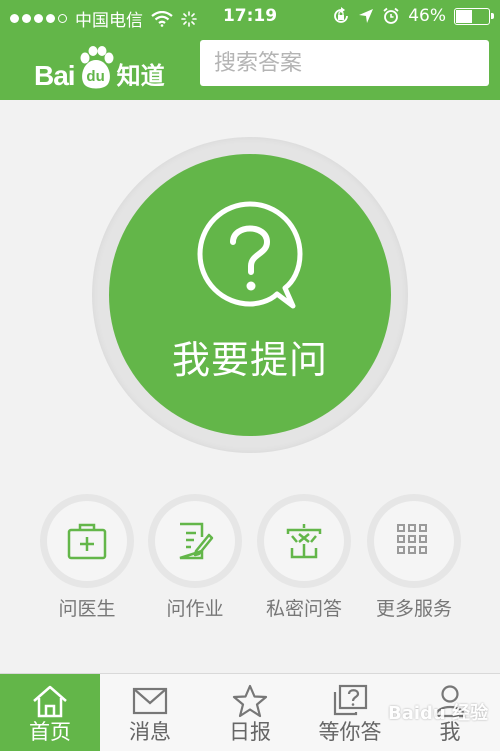  I want to click on service-label: 私密问答, so click(303, 609).